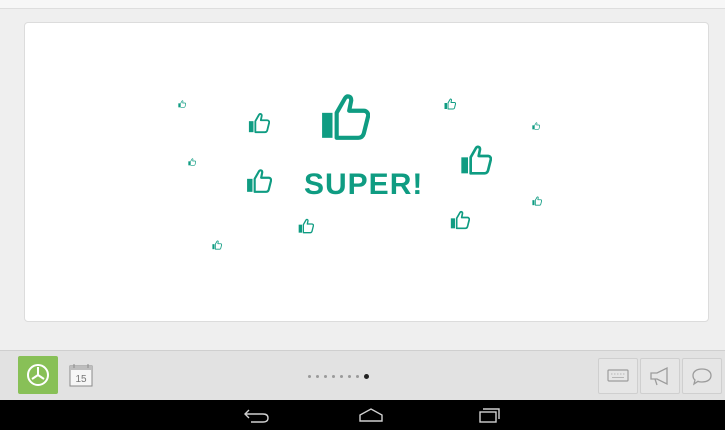  Describe the element at coordinates (364, 184) in the screenshot. I see `super-message: SUPER!` at that location.